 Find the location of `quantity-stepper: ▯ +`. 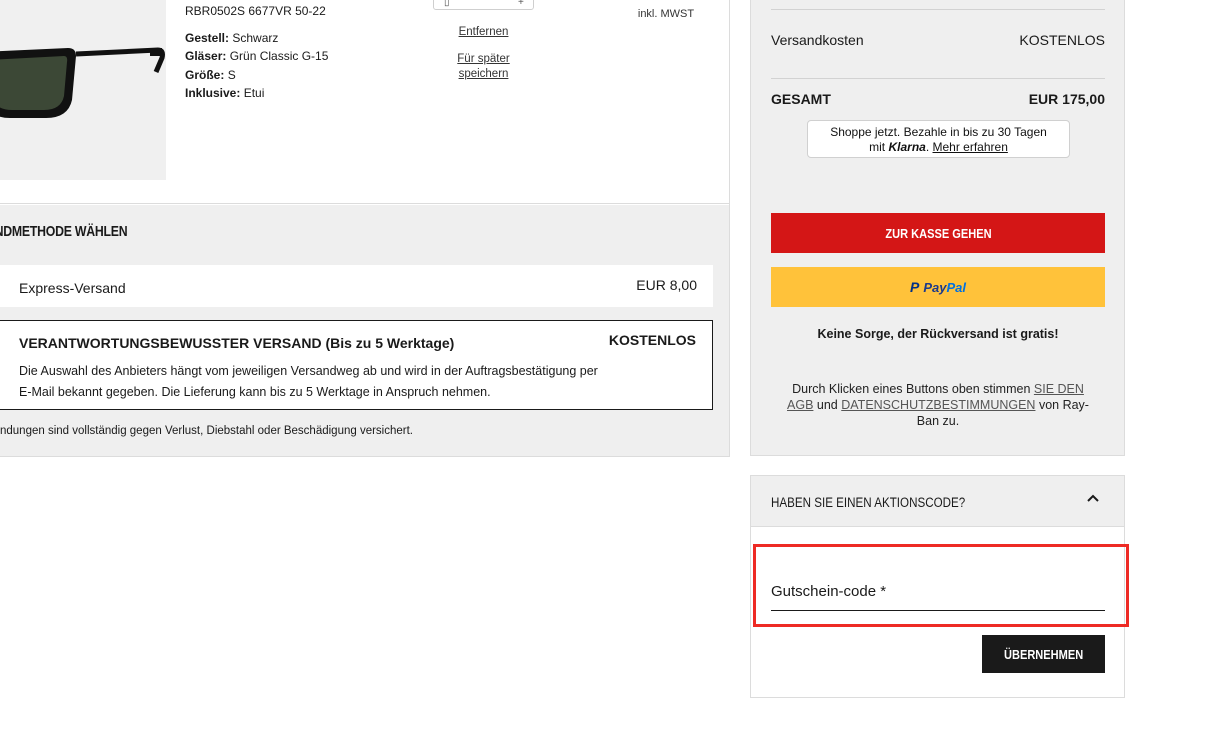

quantity-stepper: ▯ + is located at coordinates (483, 5).